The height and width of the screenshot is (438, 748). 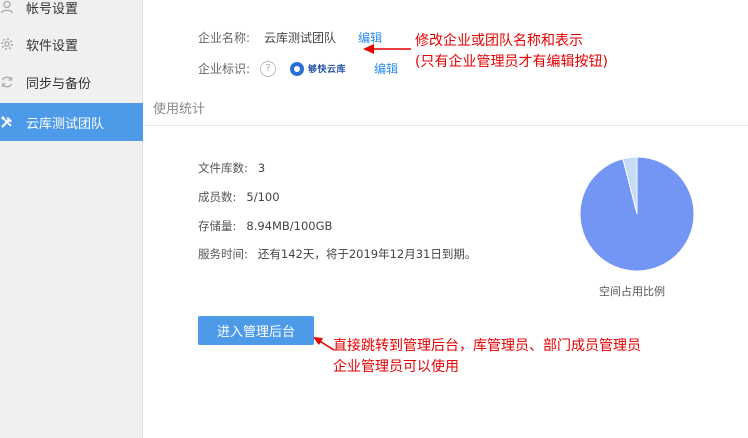 I want to click on annotation-bottom-line2: 企业管理员可以使用, so click(x=396, y=367).